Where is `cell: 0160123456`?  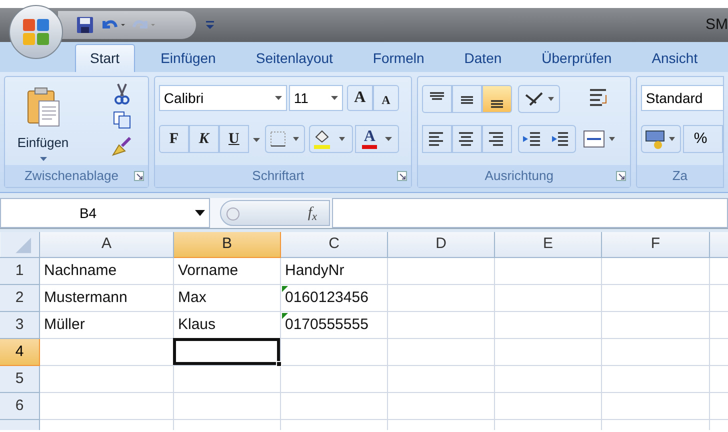
cell: 0160123456 is located at coordinates (334, 298).